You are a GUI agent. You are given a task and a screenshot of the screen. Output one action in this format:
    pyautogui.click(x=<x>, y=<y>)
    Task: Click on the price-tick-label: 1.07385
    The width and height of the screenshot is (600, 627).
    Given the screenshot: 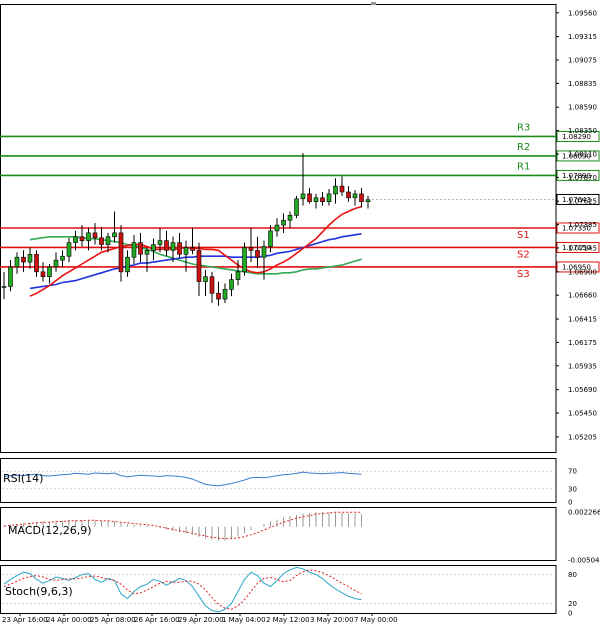 What is the action you would take?
    pyautogui.click(x=582, y=225)
    